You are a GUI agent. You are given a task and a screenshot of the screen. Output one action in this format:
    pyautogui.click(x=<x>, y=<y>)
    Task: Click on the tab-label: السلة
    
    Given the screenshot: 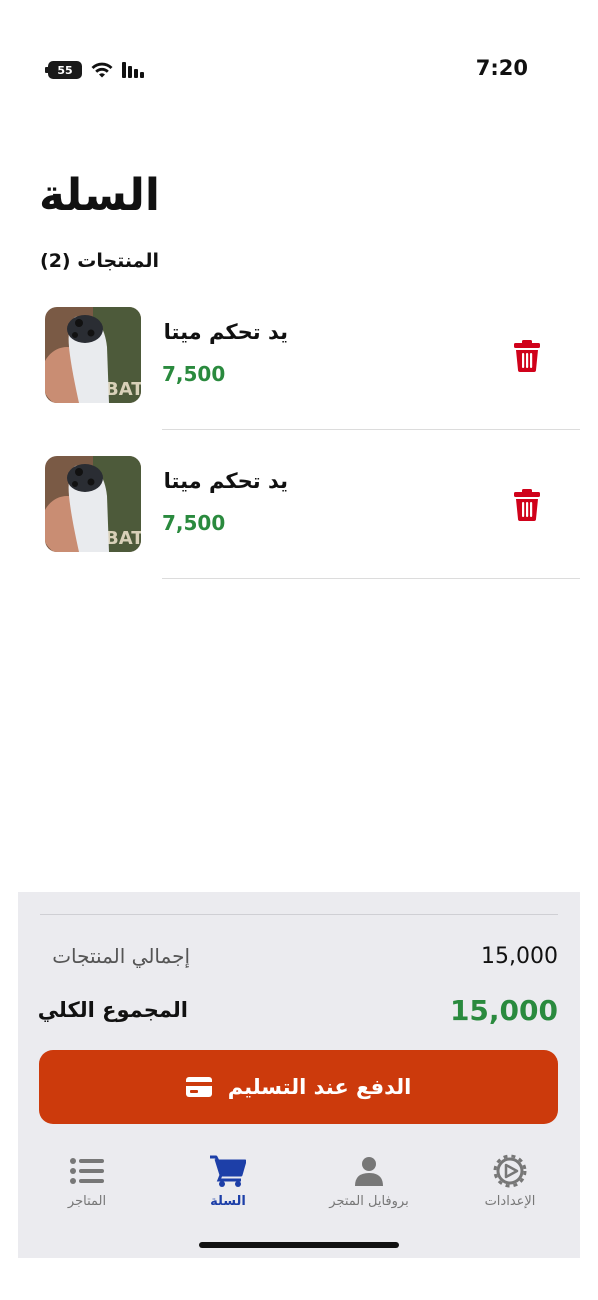 What is the action you would take?
    pyautogui.click(x=228, y=1201)
    